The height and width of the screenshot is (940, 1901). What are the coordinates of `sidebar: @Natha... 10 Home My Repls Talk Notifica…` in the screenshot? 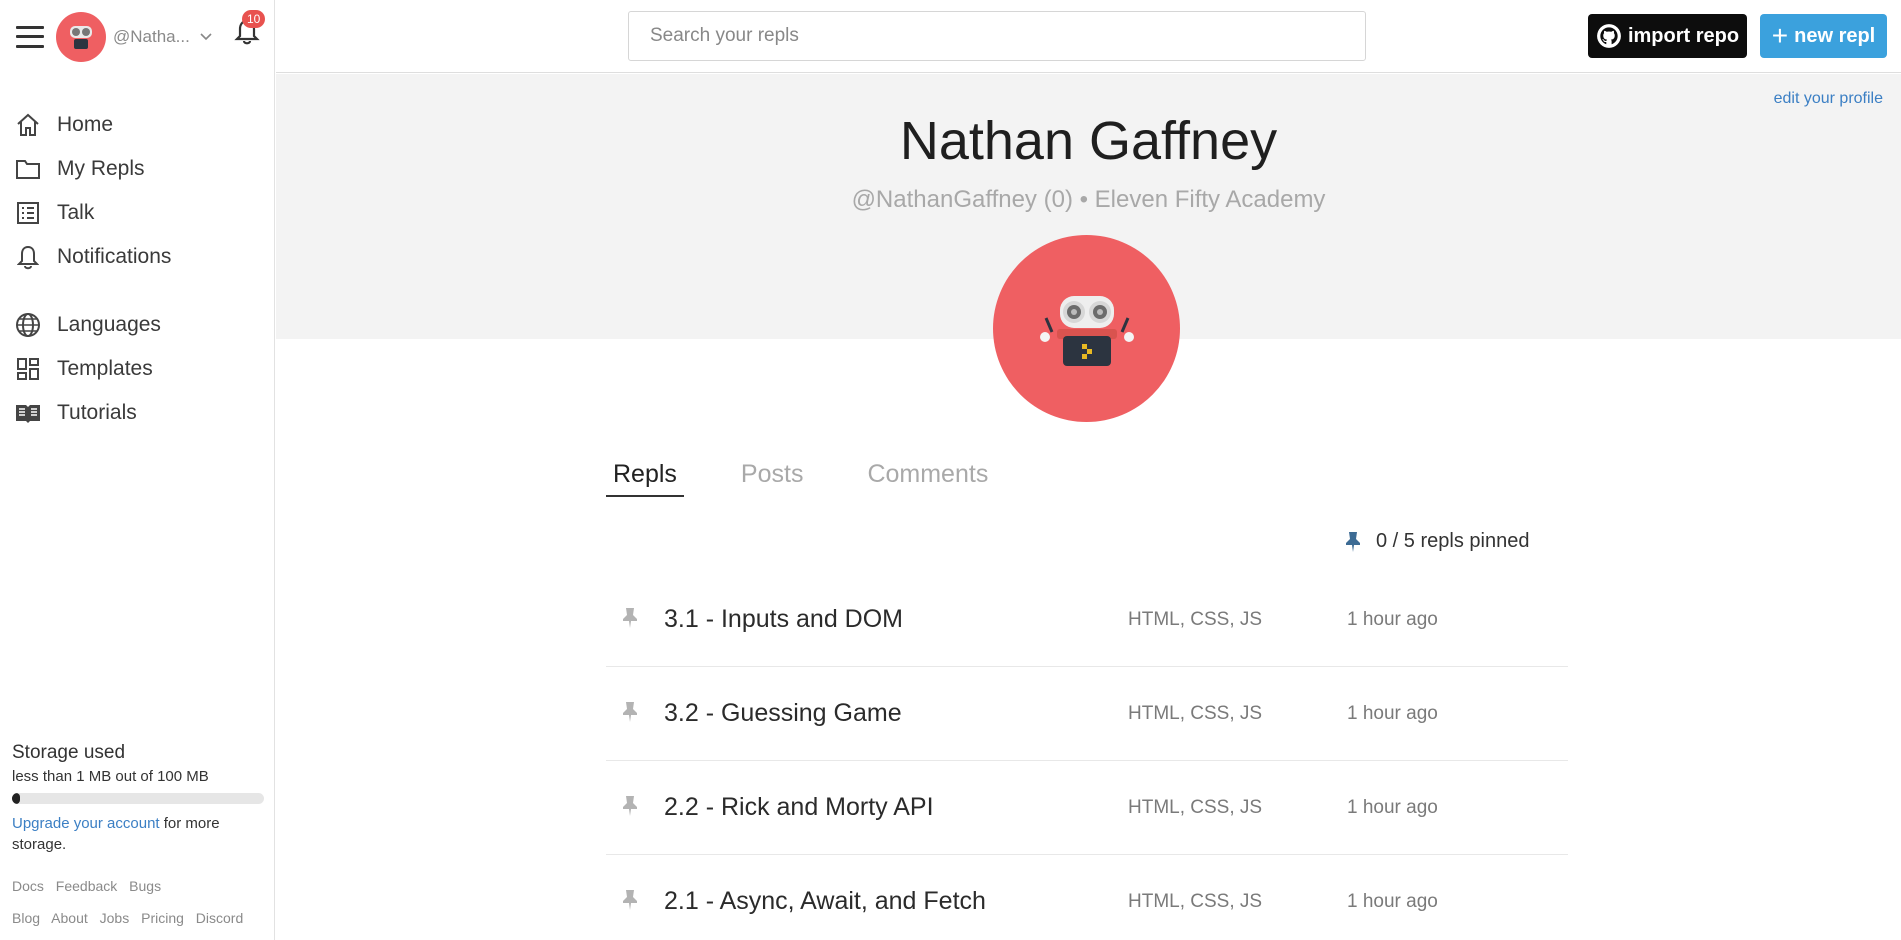 It's located at (137, 470).